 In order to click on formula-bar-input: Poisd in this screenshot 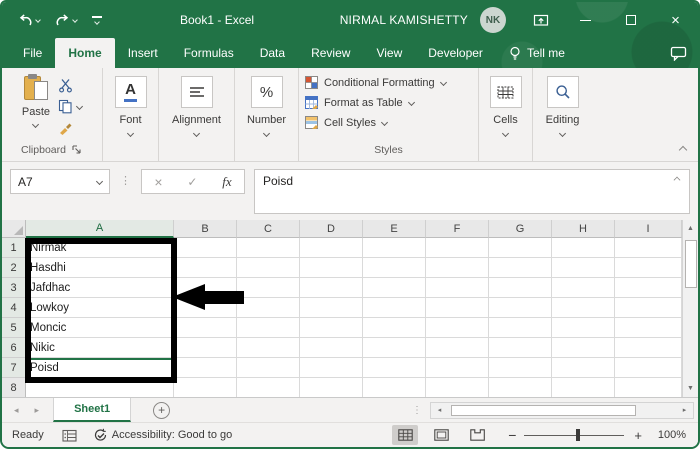, I will do `click(472, 191)`.